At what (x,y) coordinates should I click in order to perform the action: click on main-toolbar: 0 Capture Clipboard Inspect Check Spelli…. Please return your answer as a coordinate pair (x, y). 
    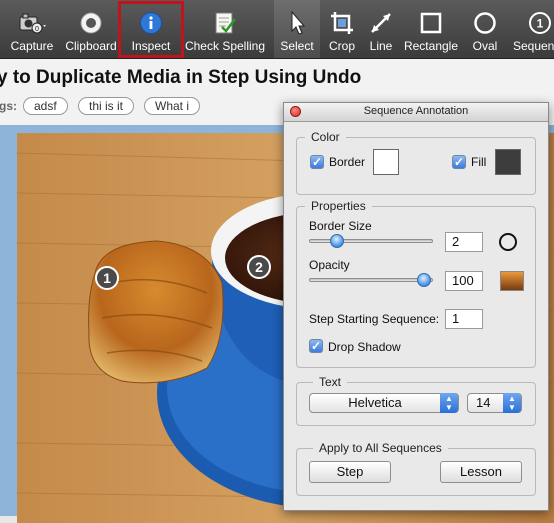
    Looking at the image, I should click on (277, 29).